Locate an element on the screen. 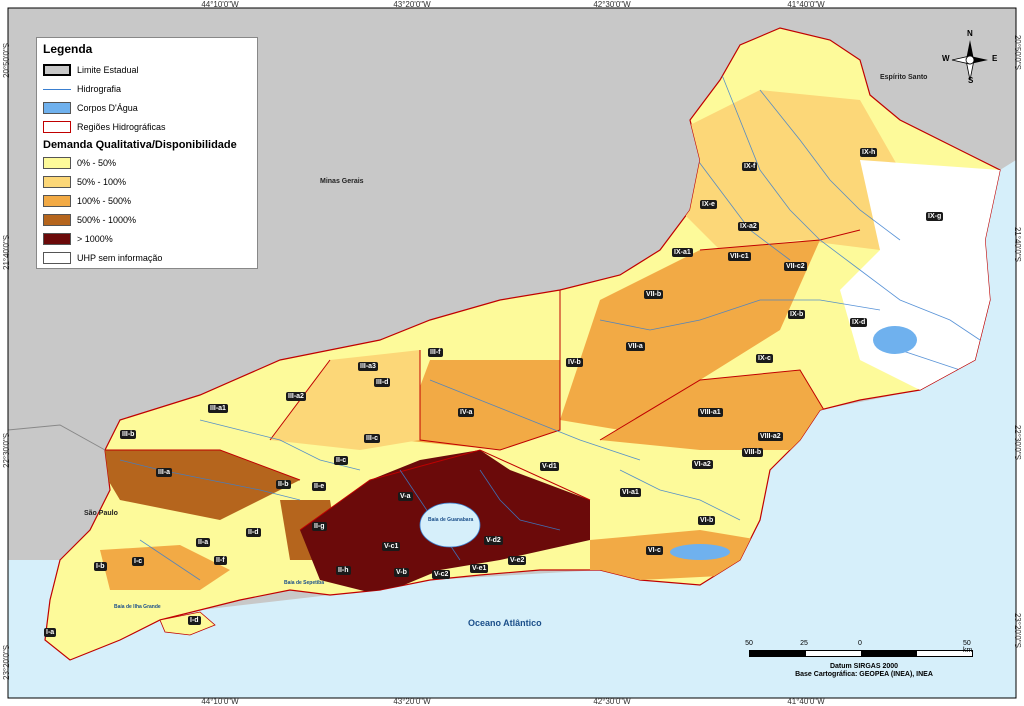 This screenshot has height=706, width=1024. uhp-label: IX-a1 is located at coordinates (682, 252).